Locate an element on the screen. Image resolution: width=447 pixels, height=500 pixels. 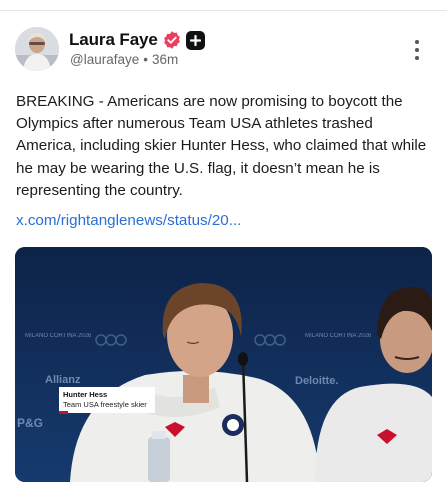
author-row: Laura Faye is located at coordinates (137, 40).